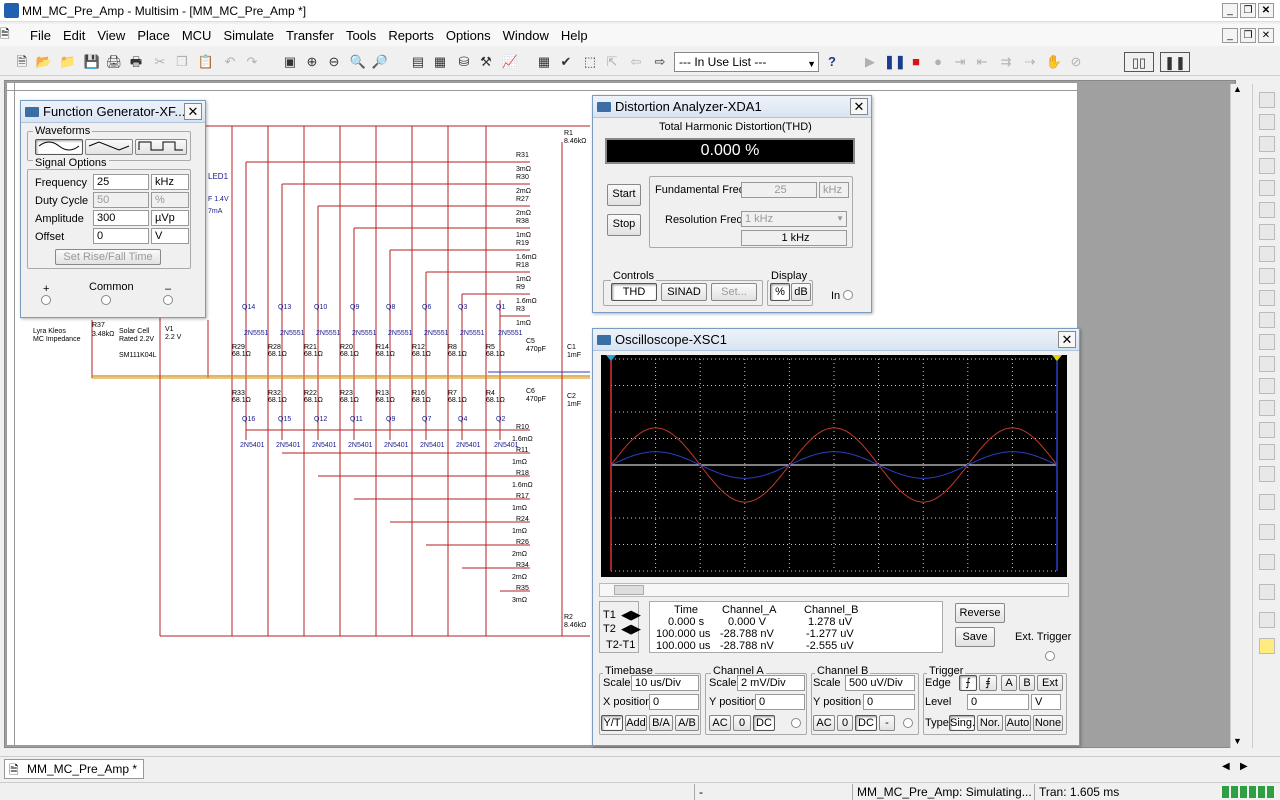  Describe the element at coordinates (1237, 89) in the screenshot. I see `scroll-up-icon: ▲` at that location.